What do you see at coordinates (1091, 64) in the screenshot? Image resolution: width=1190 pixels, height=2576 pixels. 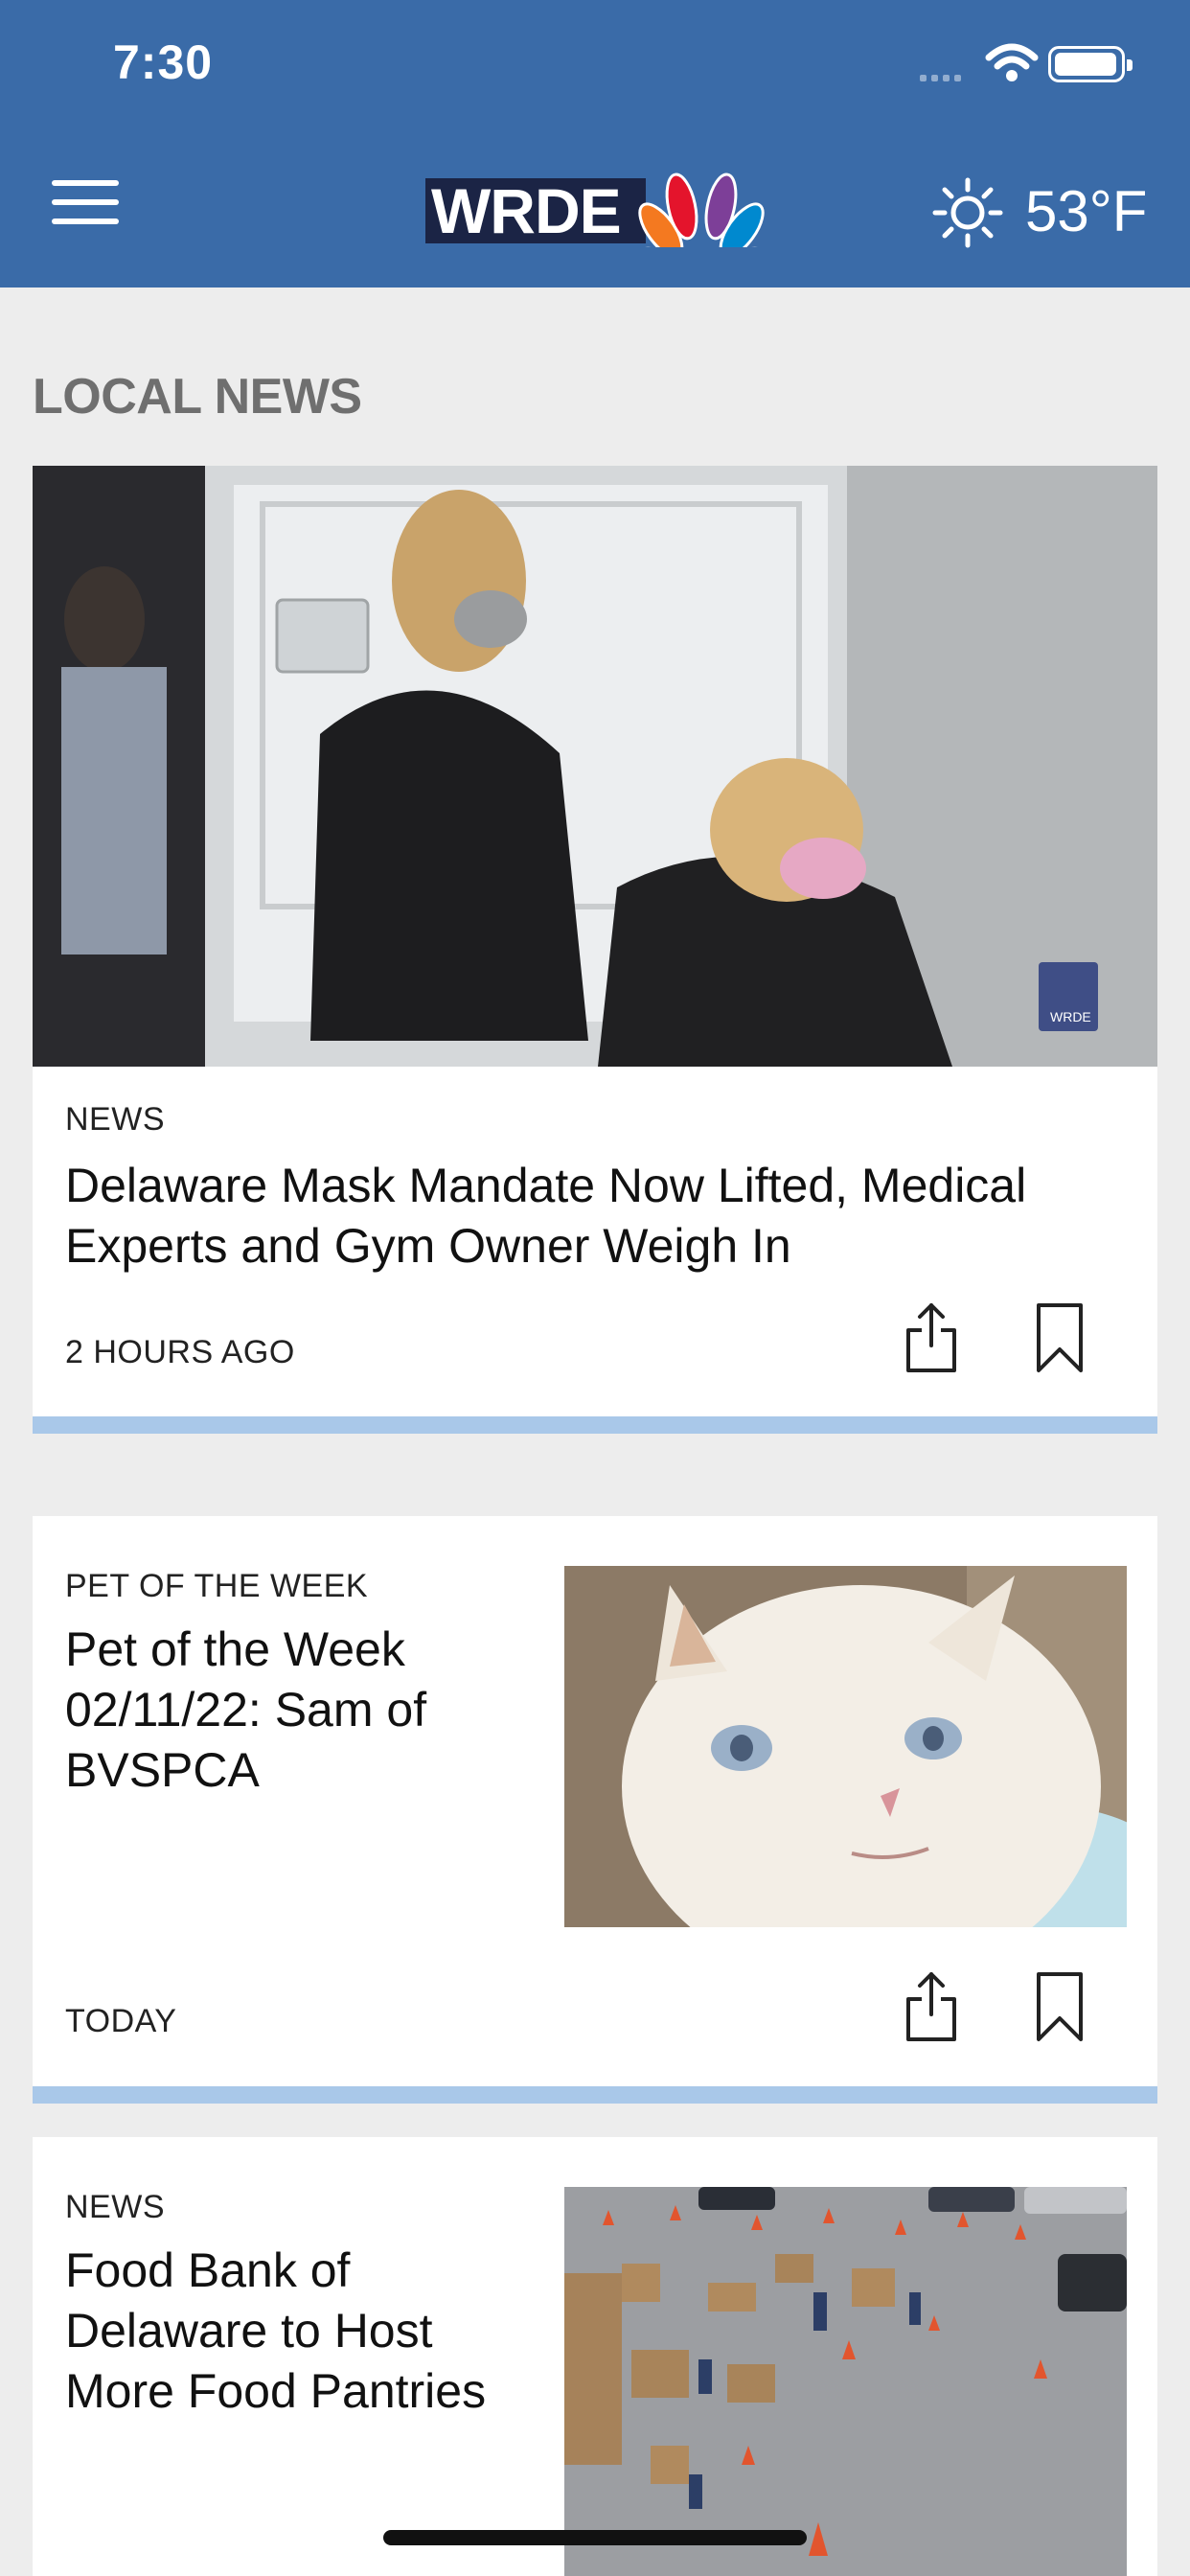 I see `battery-icon` at bounding box center [1091, 64].